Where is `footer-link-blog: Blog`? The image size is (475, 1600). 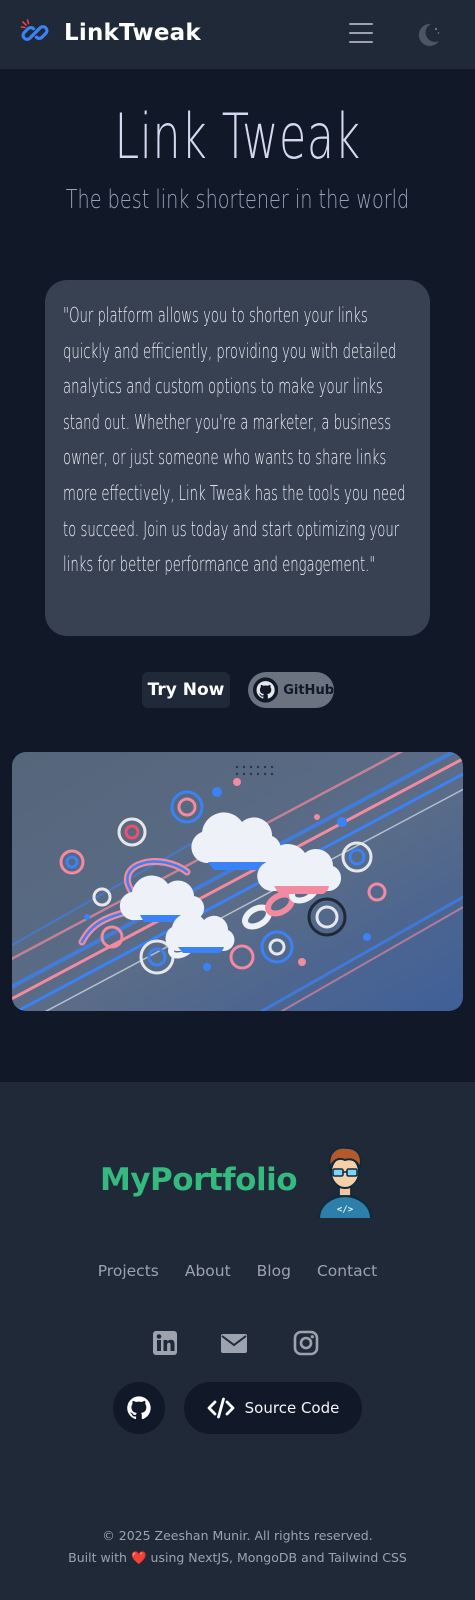 footer-link-blog: Blog is located at coordinates (274, 1271).